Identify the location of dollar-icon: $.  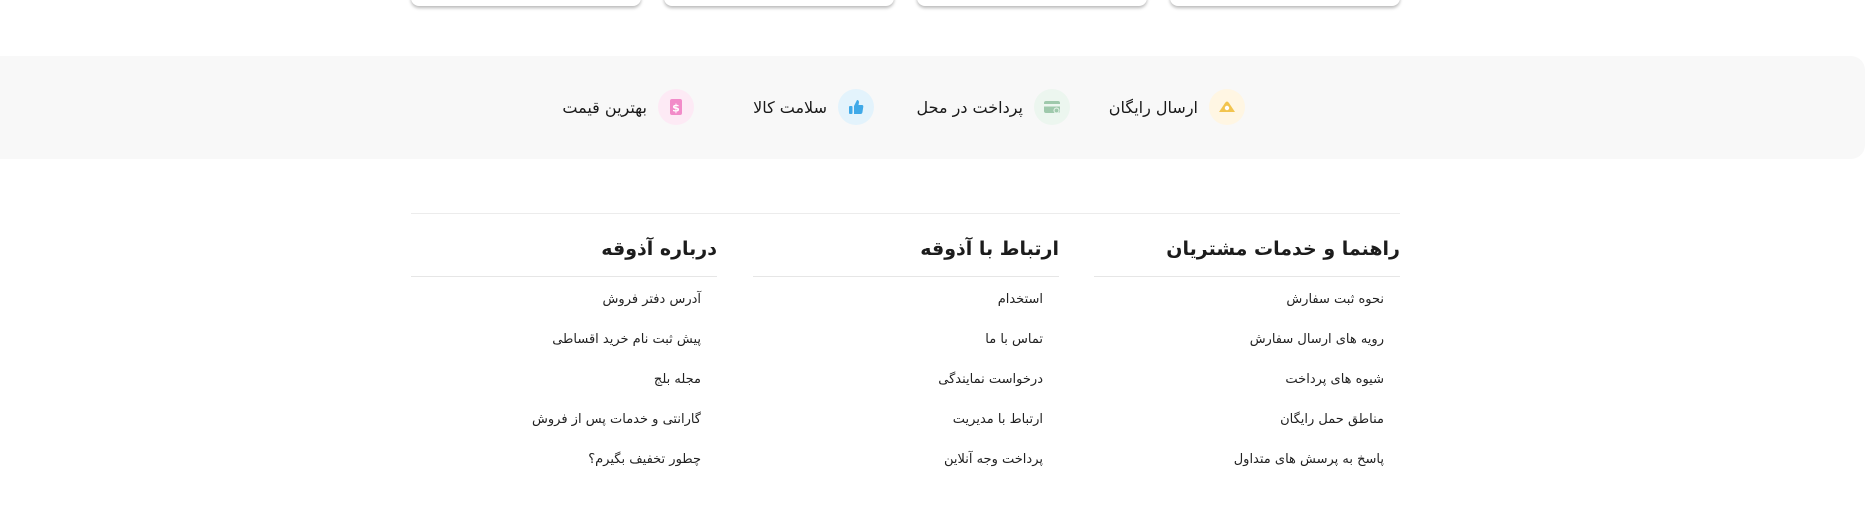
(676, 107).